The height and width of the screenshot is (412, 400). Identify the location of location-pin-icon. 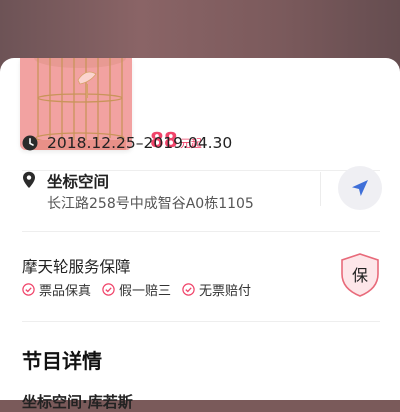
(29, 182).